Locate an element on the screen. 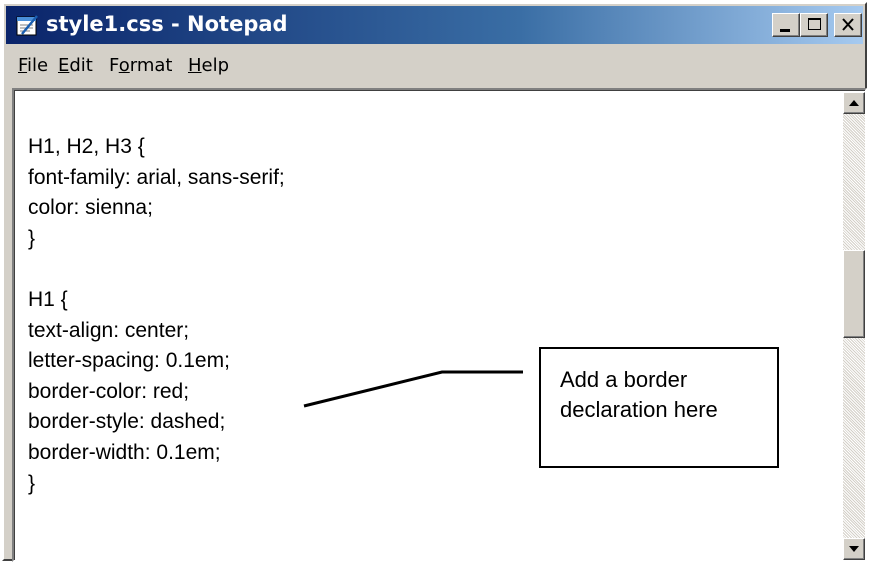  menu-help: Help is located at coordinates (208, 65).